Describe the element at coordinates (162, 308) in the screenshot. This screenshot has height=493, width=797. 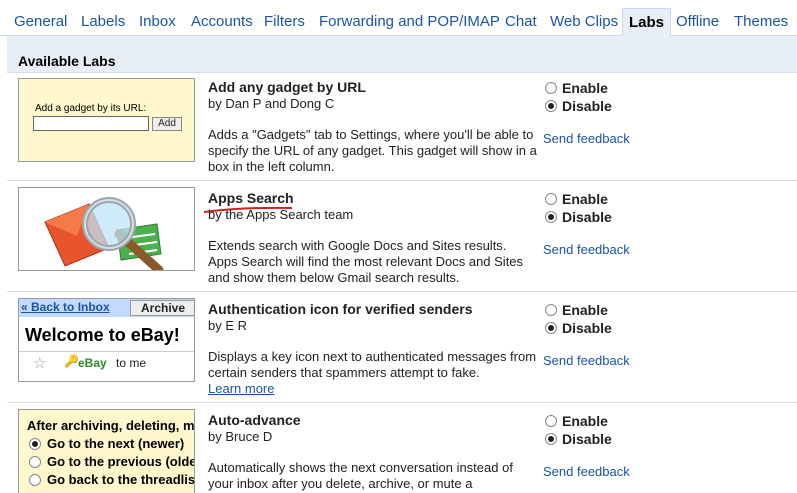
I see `thumb-archive-button: Archive` at that location.